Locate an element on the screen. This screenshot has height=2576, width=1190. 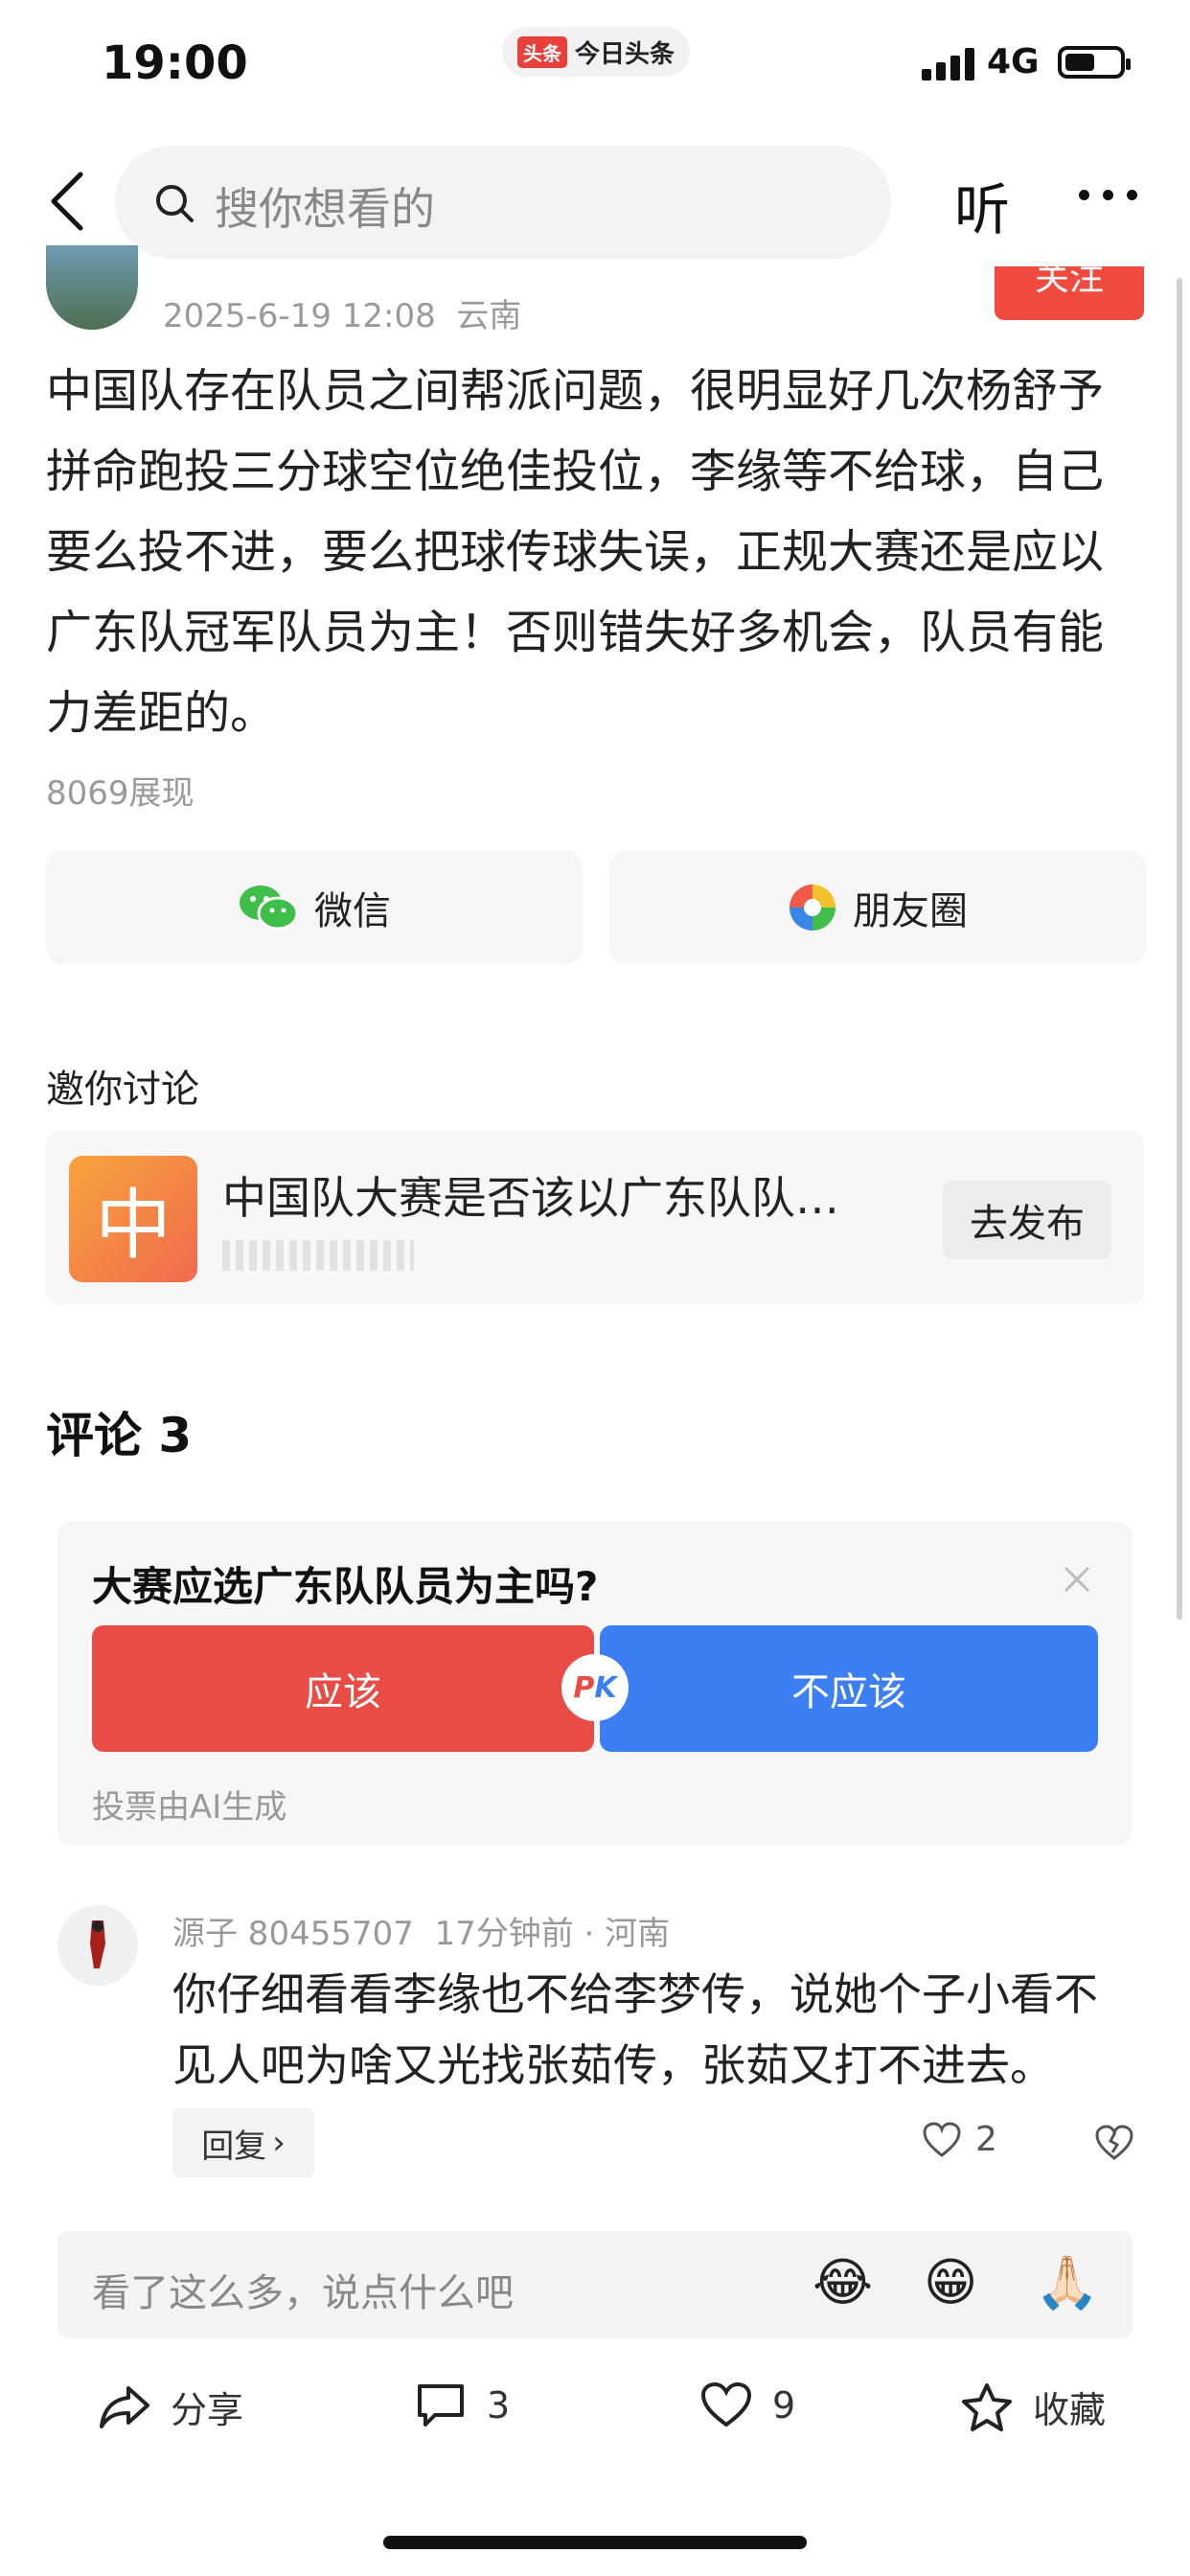
author-avatar is located at coordinates (92, 287).